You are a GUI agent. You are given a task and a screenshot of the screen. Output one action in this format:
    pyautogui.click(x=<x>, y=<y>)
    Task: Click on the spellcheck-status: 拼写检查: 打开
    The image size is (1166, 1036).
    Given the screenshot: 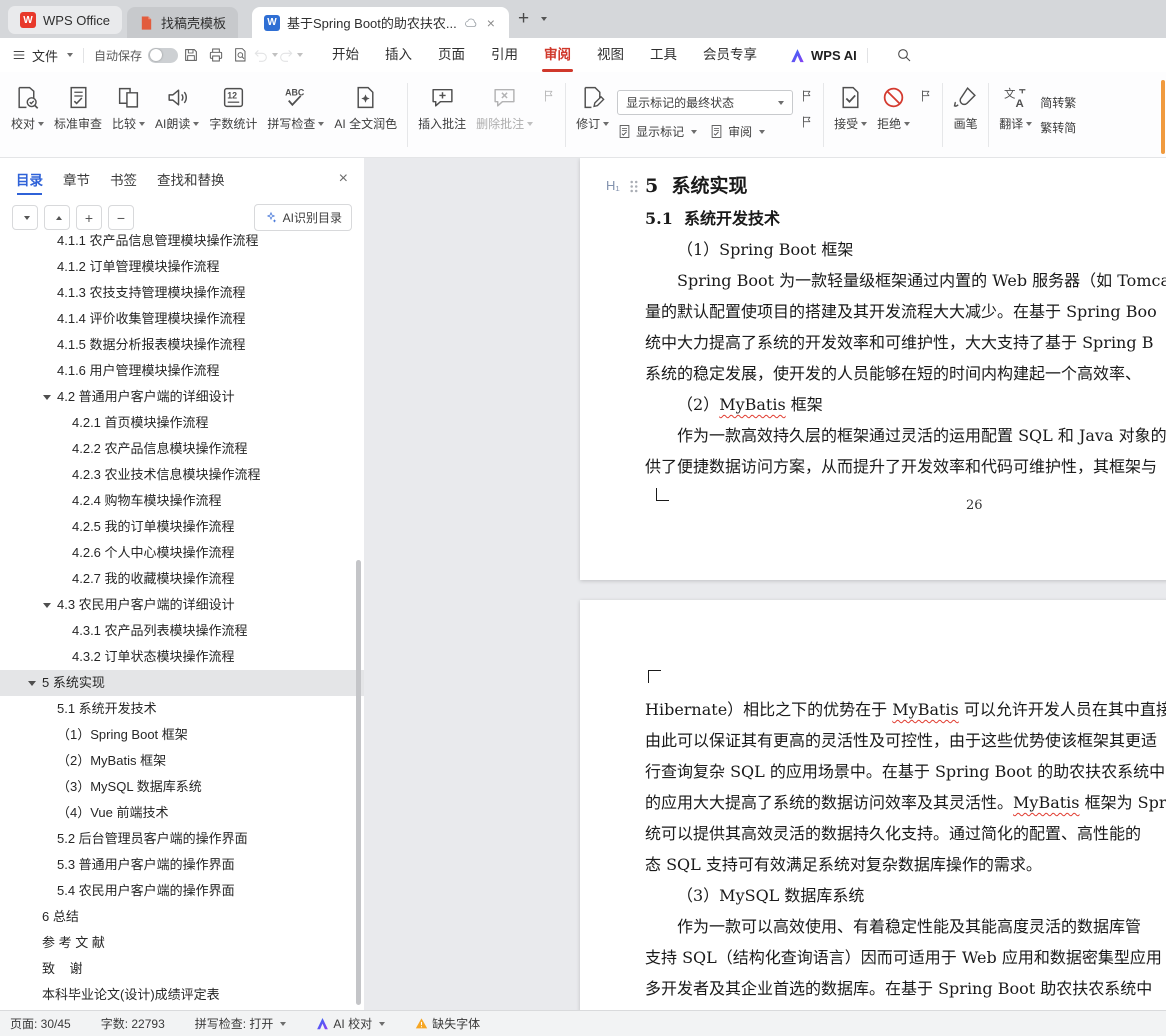 What is the action you would take?
    pyautogui.click(x=241, y=1023)
    